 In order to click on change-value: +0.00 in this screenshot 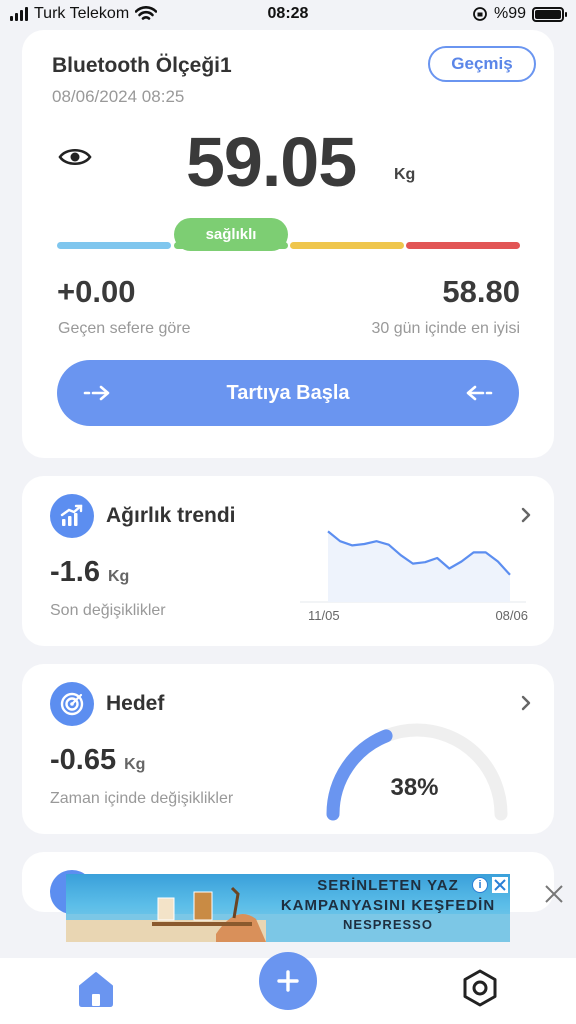, I will do `click(96, 291)`.